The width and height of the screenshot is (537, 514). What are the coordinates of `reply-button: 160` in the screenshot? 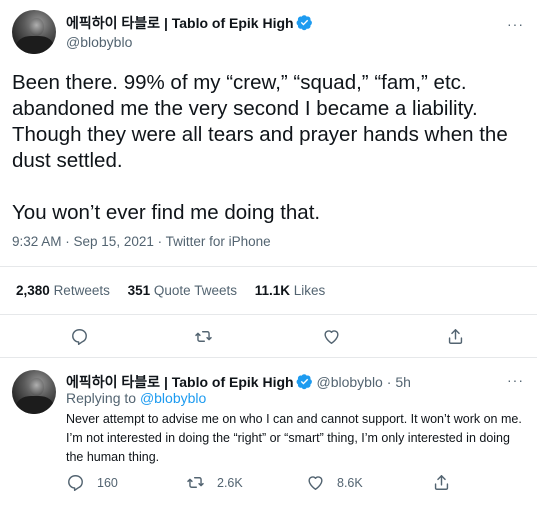 It's located at (92, 482).